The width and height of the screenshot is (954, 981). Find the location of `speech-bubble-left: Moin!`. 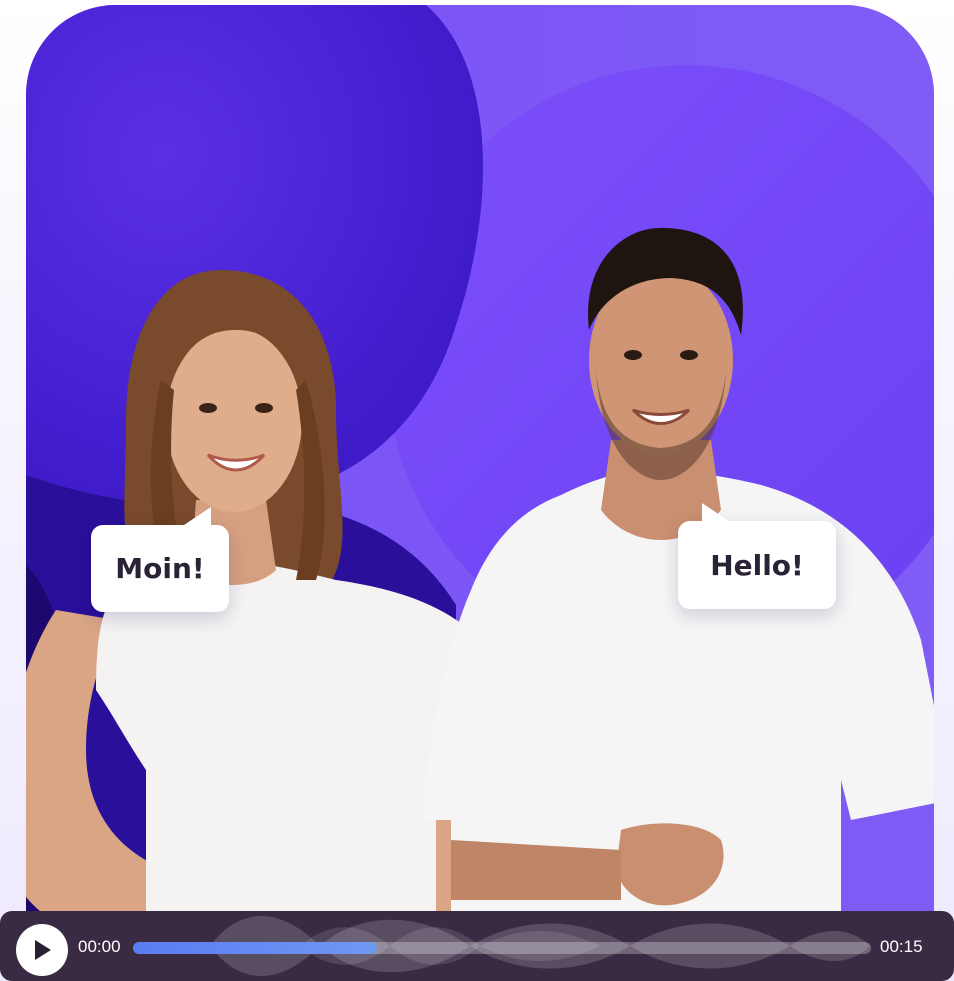

speech-bubble-left: Moin! is located at coordinates (160, 559).